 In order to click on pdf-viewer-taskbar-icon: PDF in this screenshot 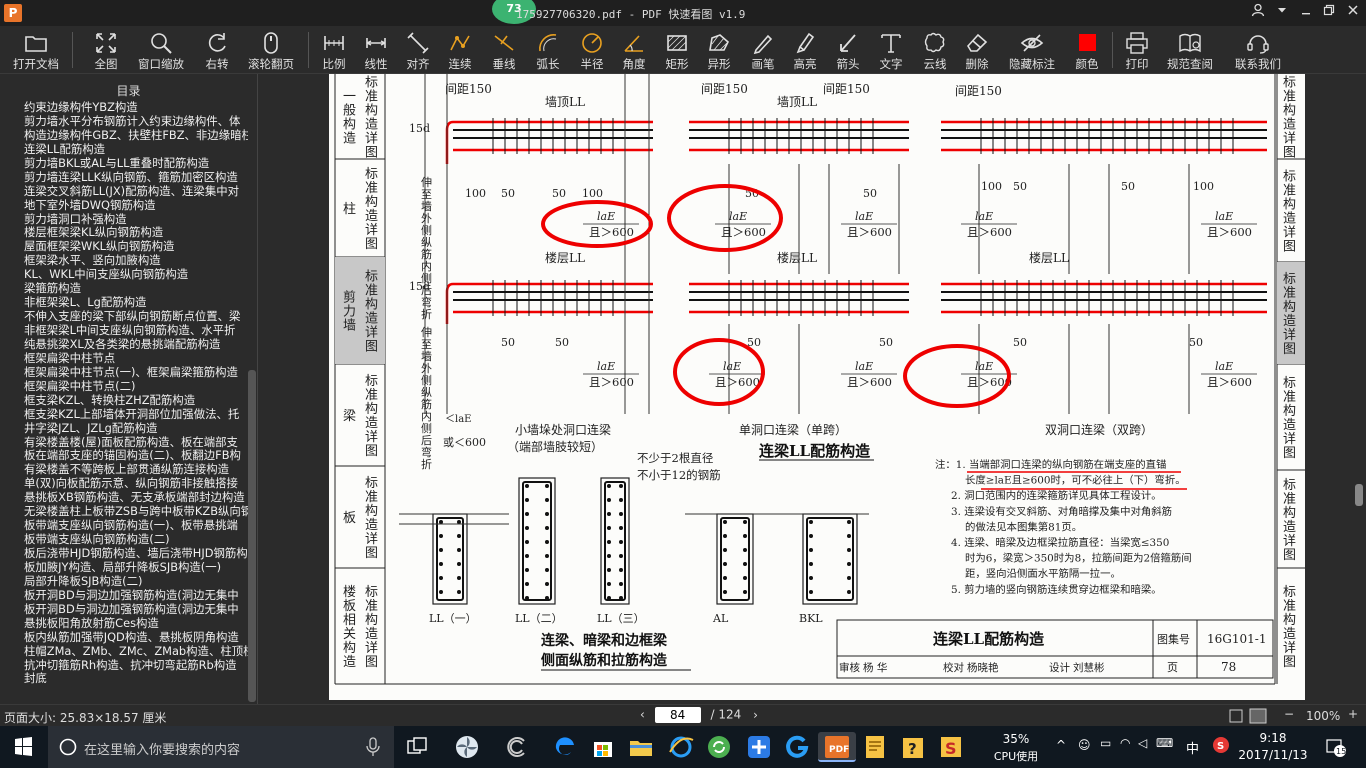, I will do `click(837, 747)`.